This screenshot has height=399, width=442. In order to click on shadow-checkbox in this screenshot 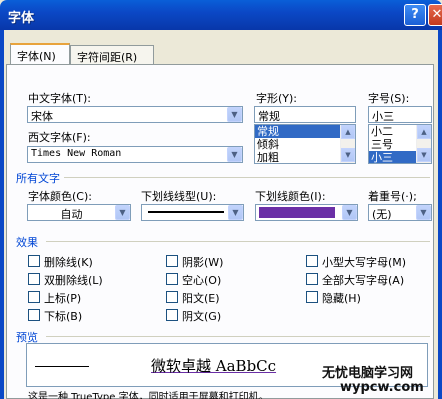, I will do `click(172, 261)`.